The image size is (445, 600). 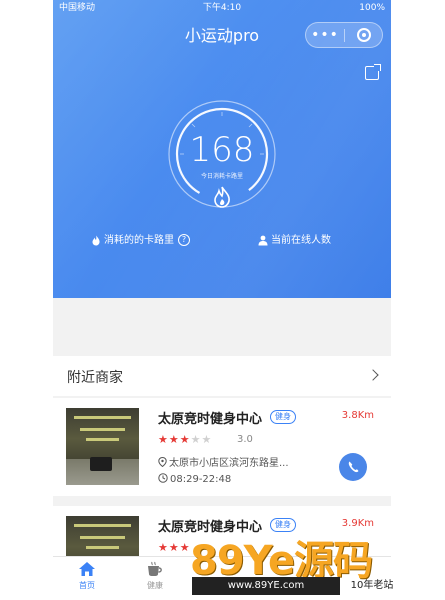 I want to click on navigation-bar: 小运动pro •••, so click(x=222, y=33).